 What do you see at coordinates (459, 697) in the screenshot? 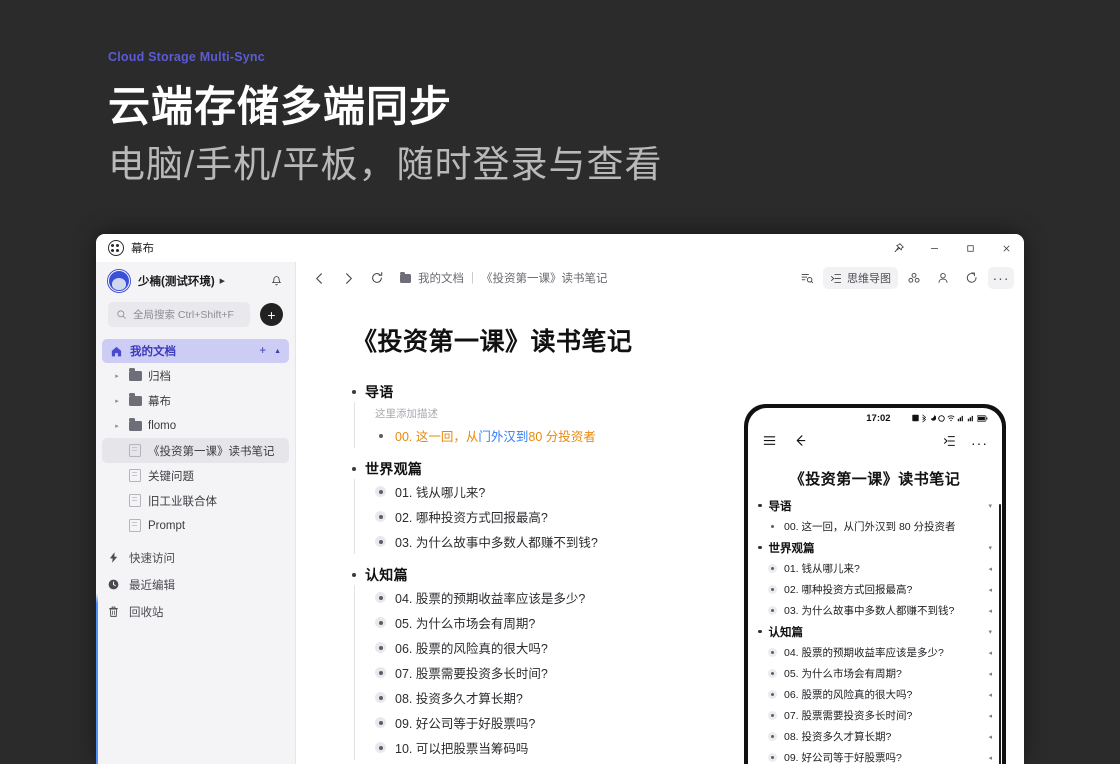
I see `outline-item-label: 08. 投资多久才算长期?` at bounding box center [459, 697].